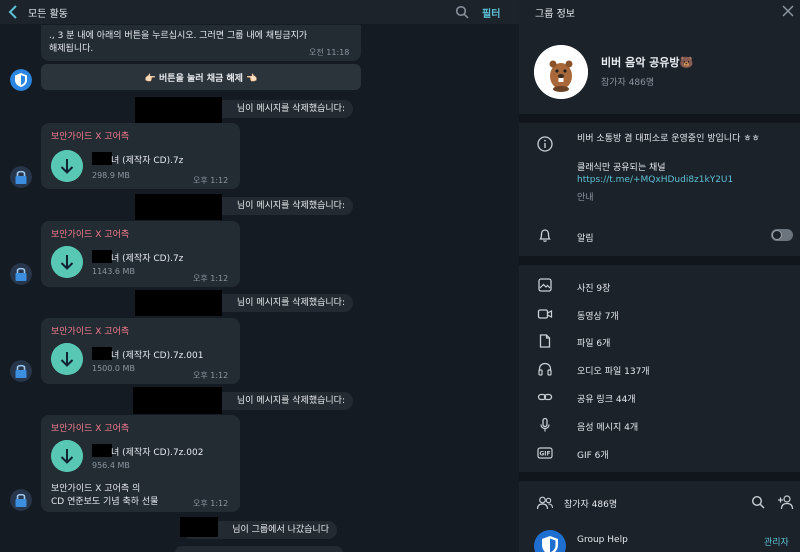  I want to click on add-member-icon, so click(786, 502).